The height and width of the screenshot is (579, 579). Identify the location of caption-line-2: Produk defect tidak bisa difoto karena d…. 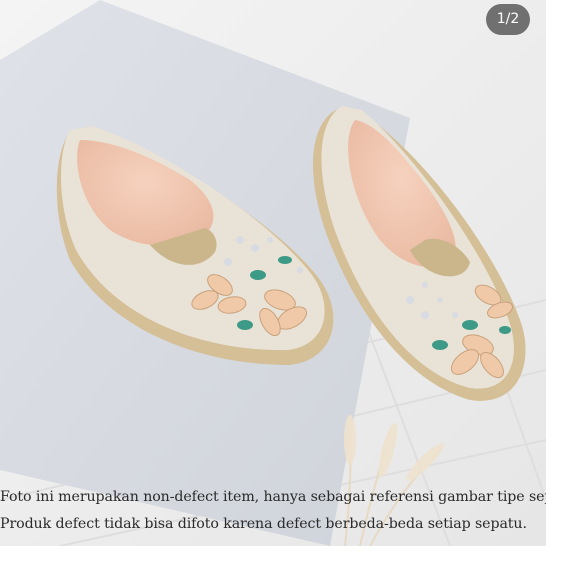
(263, 524).